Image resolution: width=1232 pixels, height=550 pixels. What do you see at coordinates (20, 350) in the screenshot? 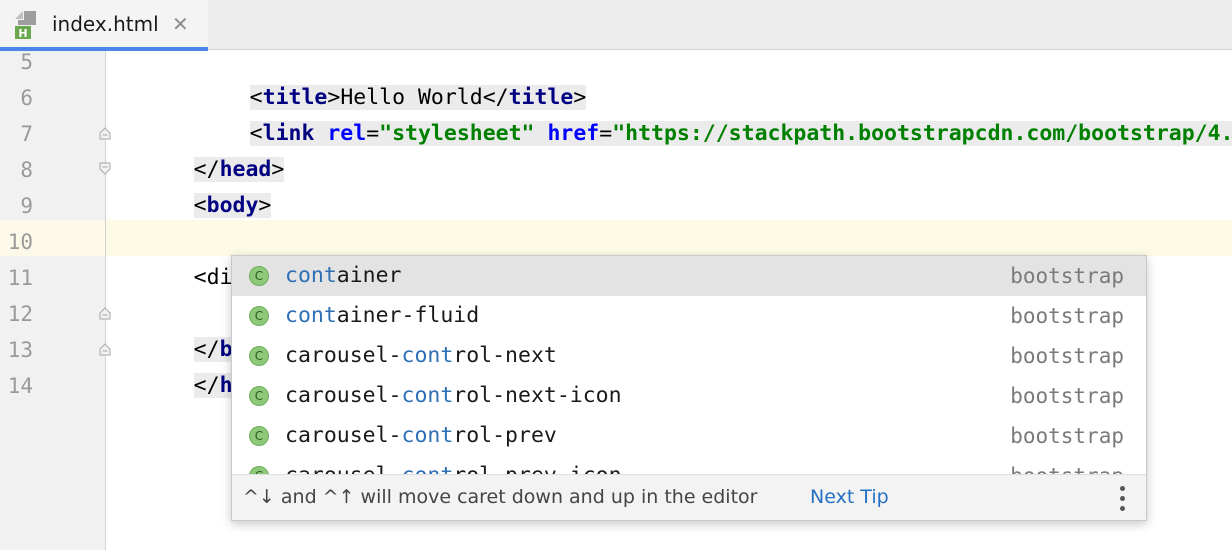
I see `line-number: 13` at bounding box center [20, 350].